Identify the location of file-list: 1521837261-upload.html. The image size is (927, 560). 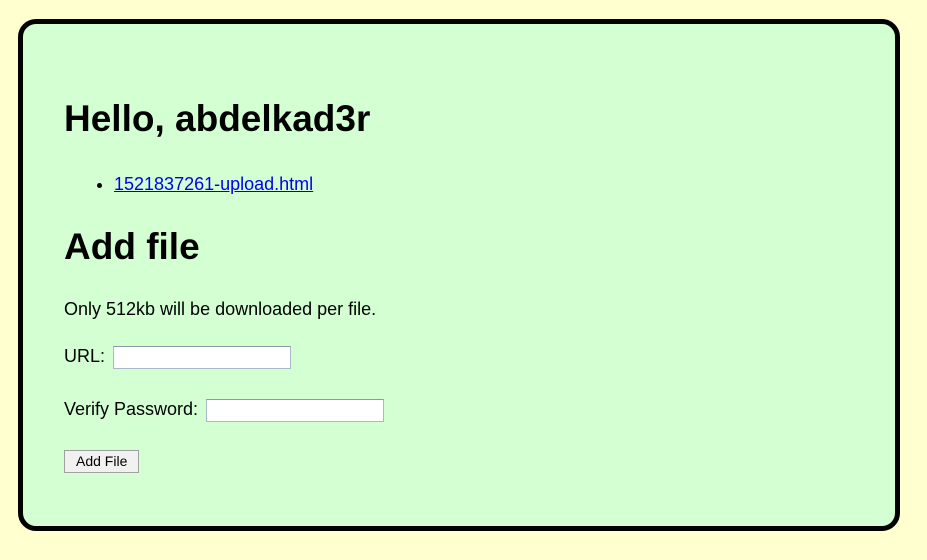
(188, 184).